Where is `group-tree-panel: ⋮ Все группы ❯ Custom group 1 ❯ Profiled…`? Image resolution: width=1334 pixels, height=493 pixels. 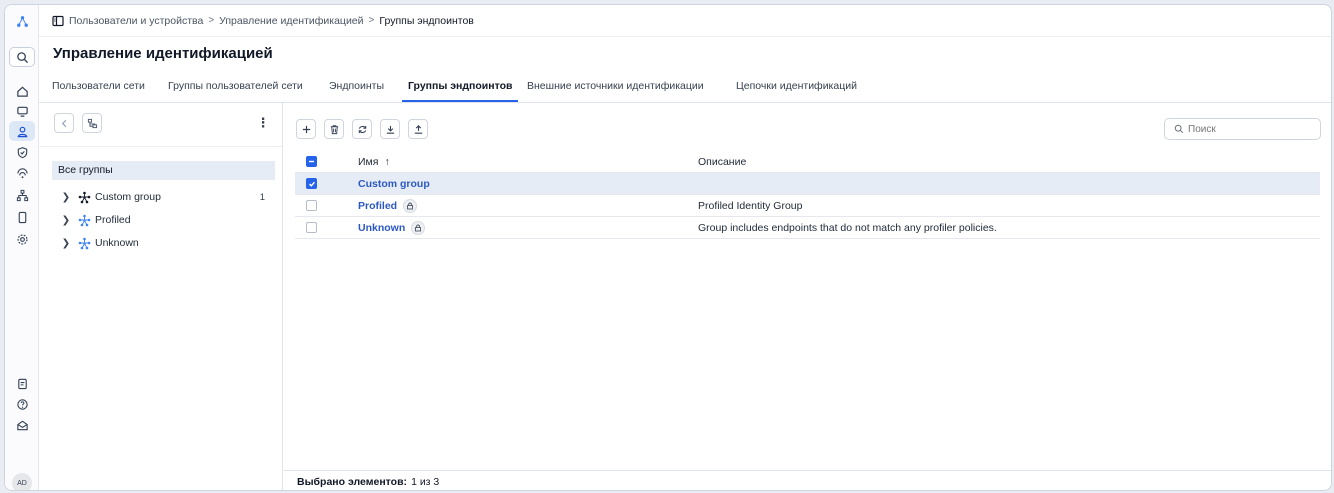
group-tree-panel: ⋮ Все группы ❯ Custom group 1 ❯ Profiled… is located at coordinates (161, 296).